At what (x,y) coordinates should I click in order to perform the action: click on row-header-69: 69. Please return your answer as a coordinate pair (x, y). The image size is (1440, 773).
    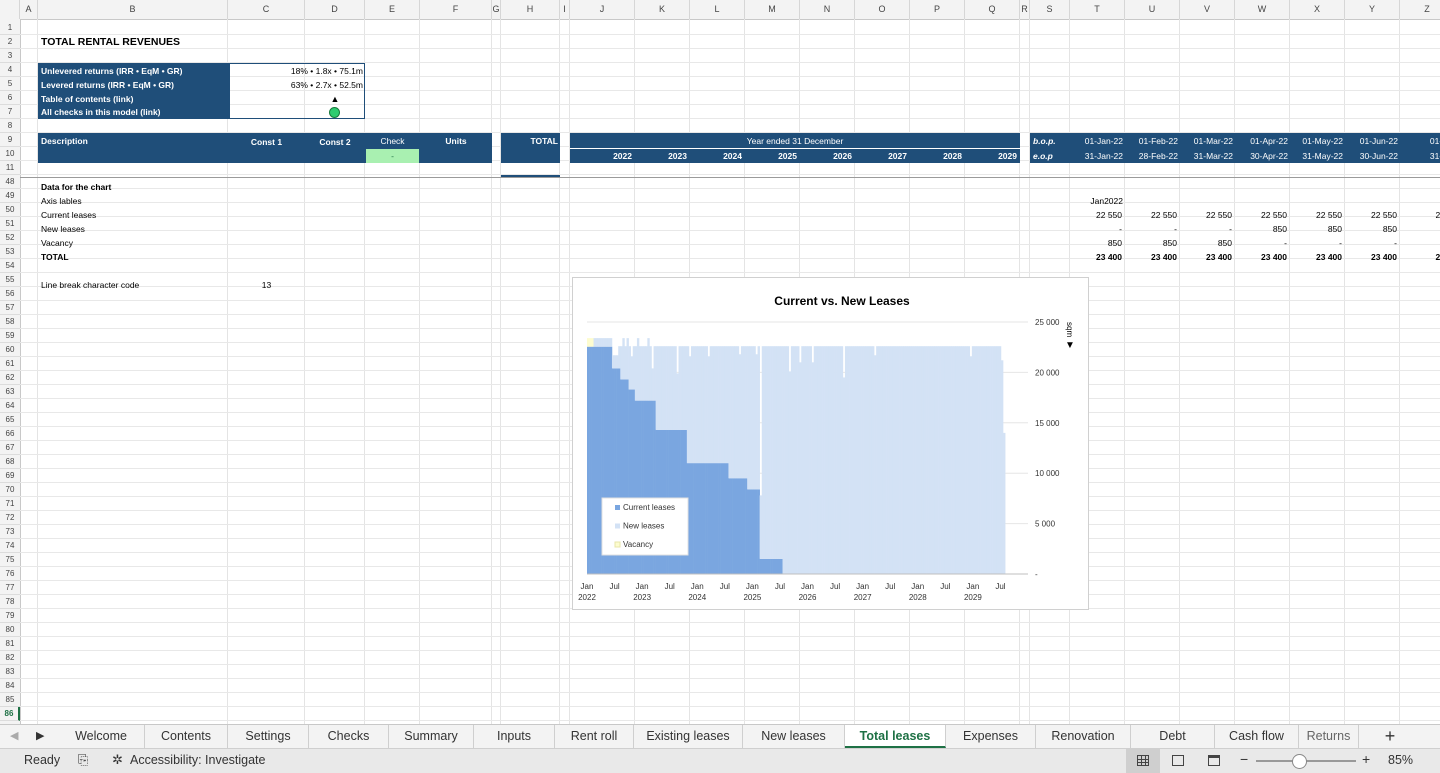
    Looking at the image, I should click on (10, 476).